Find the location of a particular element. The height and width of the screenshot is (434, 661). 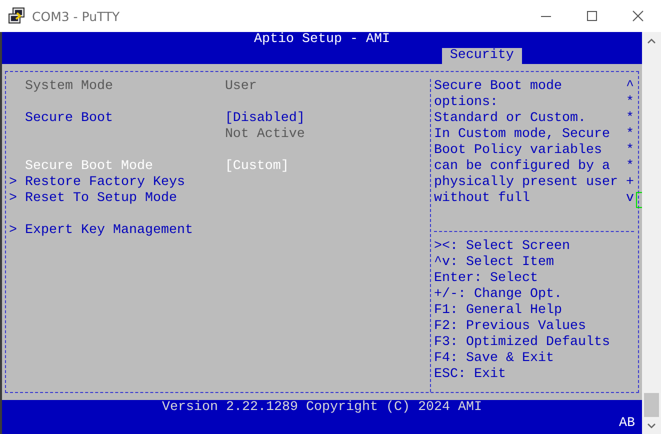

setting-label: System Mode is located at coordinates (69, 87).